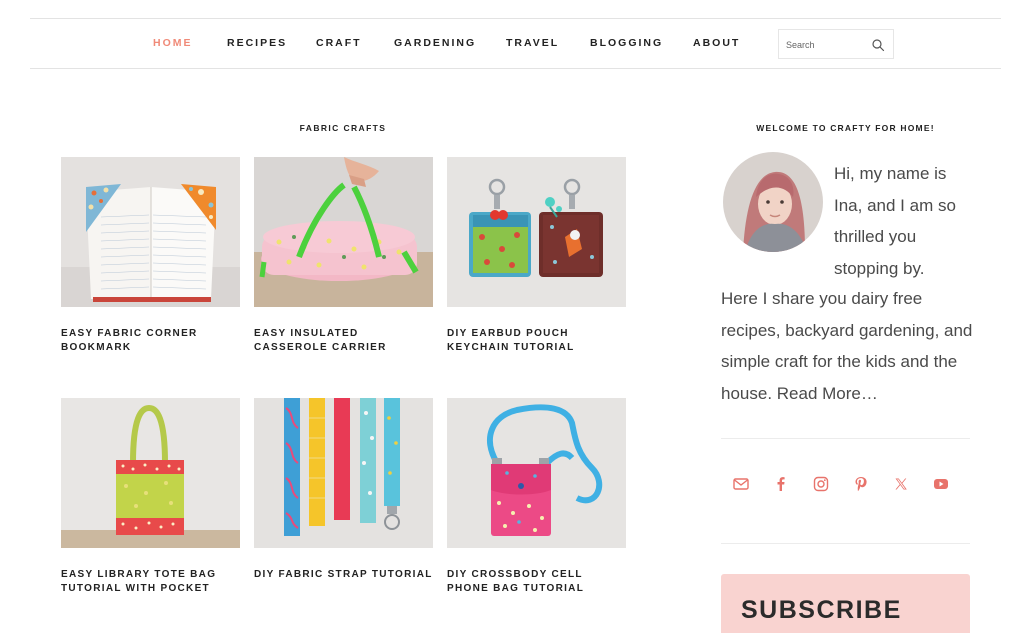 This screenshot has width=1024, height=633. What do you see at coordinates (173, 43) in the screenshot?
I see `nav-item-home: HOME` at bounding box center [173, 43].